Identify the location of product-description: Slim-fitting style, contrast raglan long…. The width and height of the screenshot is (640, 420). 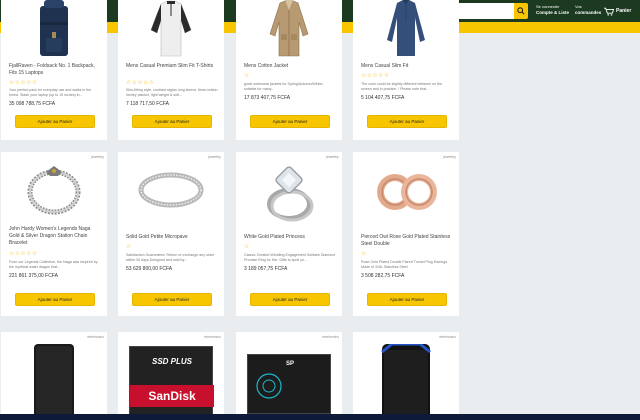
(172, 92).